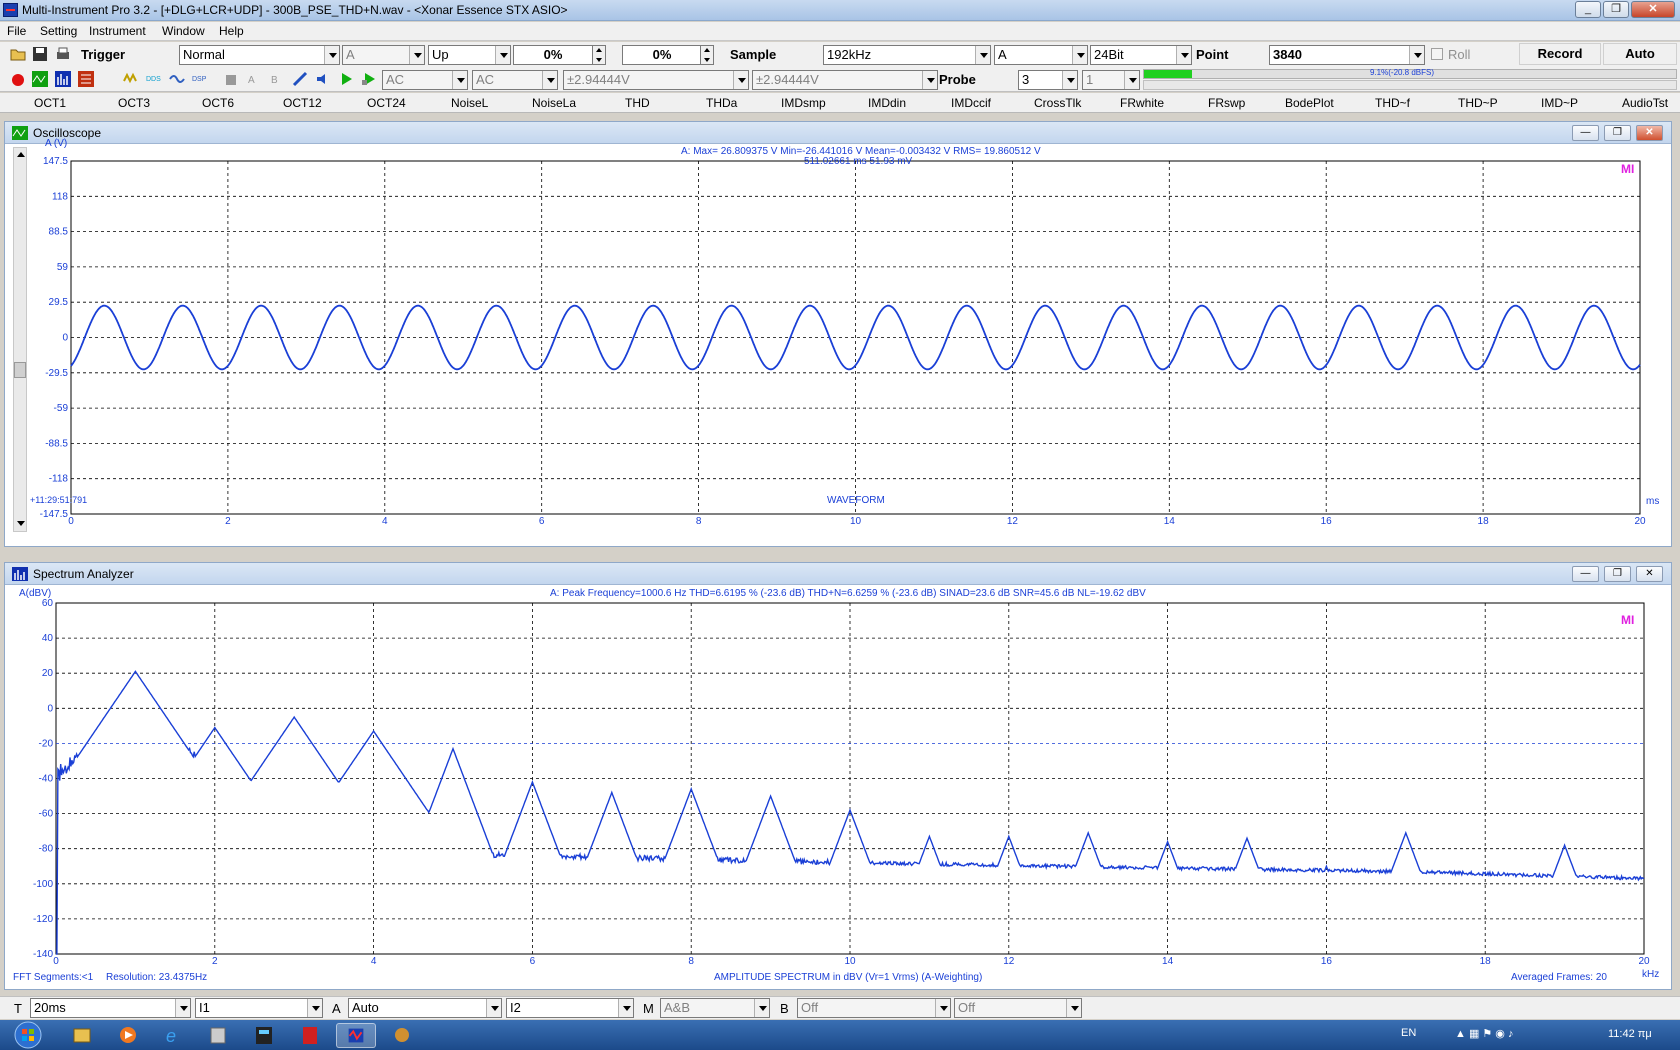  What do you see at coordinates (131, 79) in the screenshot?
I see `generator-icon` at bounding box center [131, 79].